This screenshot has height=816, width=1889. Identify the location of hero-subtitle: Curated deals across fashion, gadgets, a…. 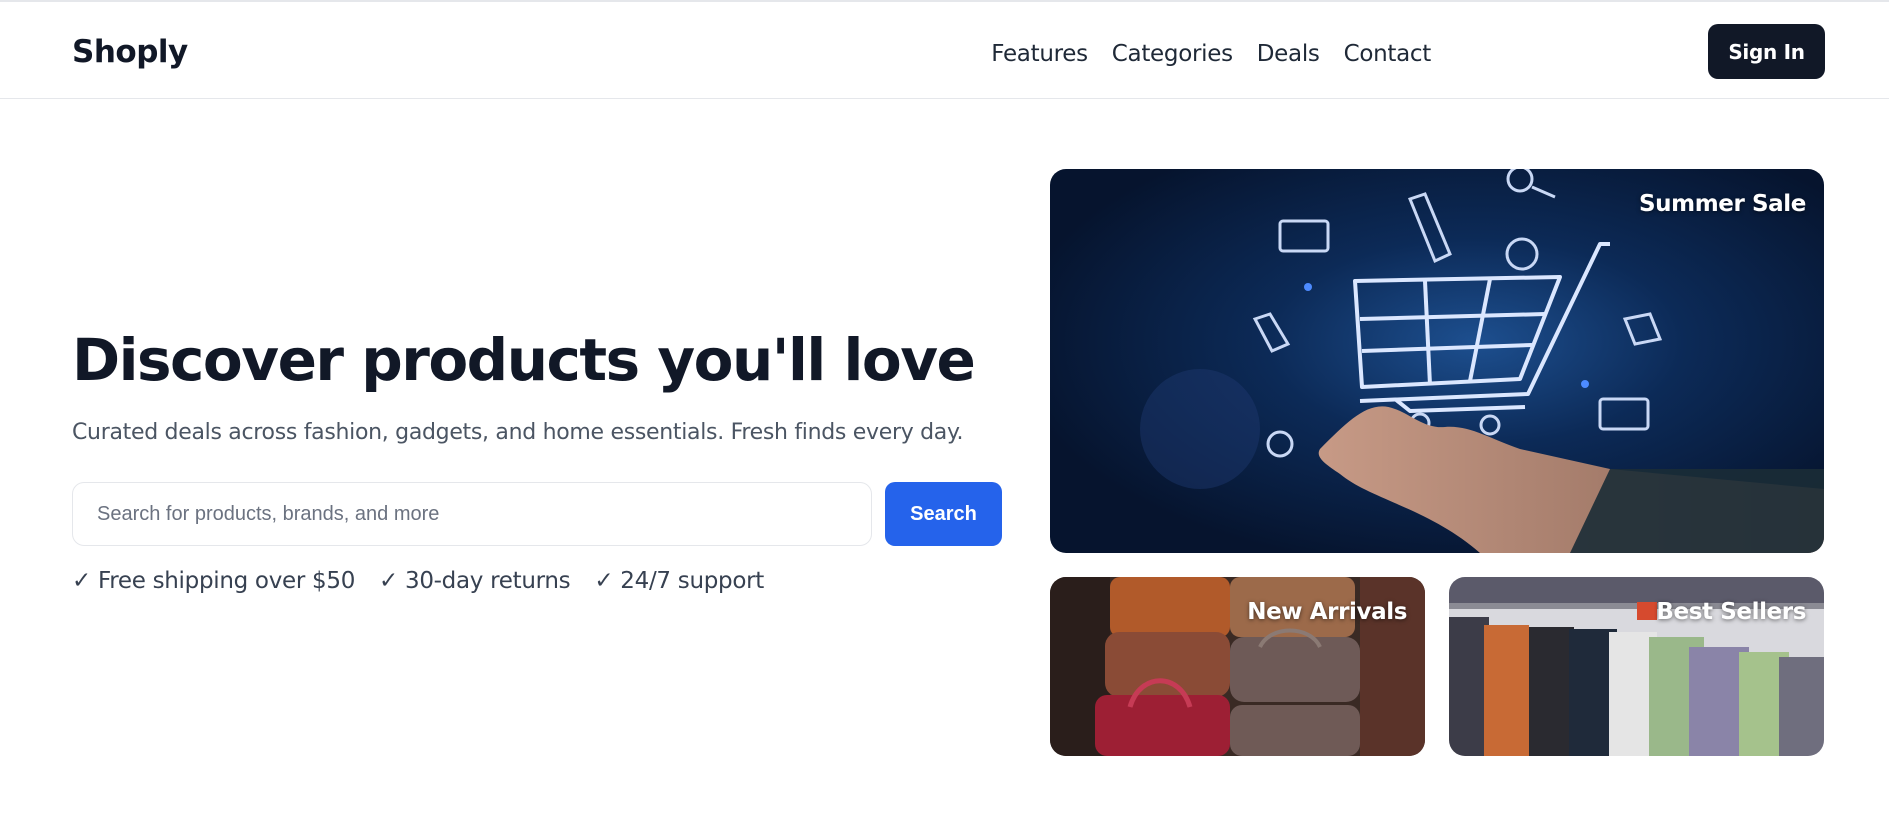
(518, 432).